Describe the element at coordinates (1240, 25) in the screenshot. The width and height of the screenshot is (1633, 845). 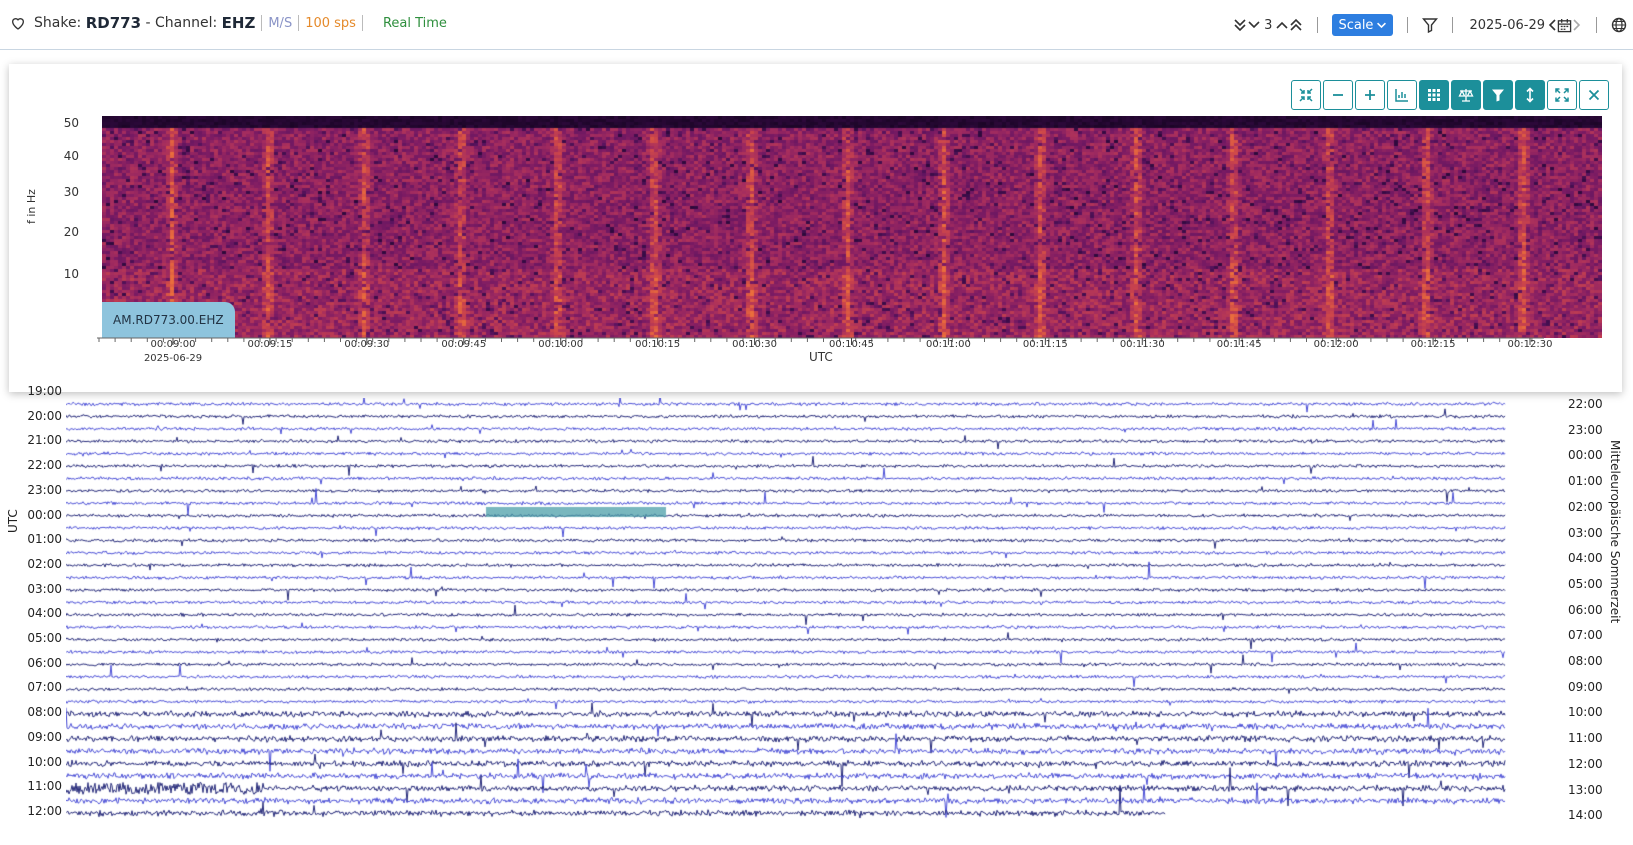
I see `double-chevron-down-icon` at that location.